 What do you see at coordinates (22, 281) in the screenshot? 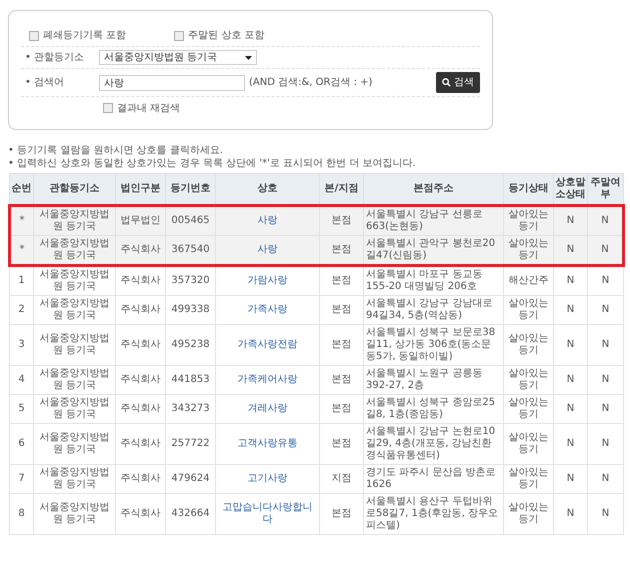
I see `table-cell: 1` at bounding box center [22, 281].